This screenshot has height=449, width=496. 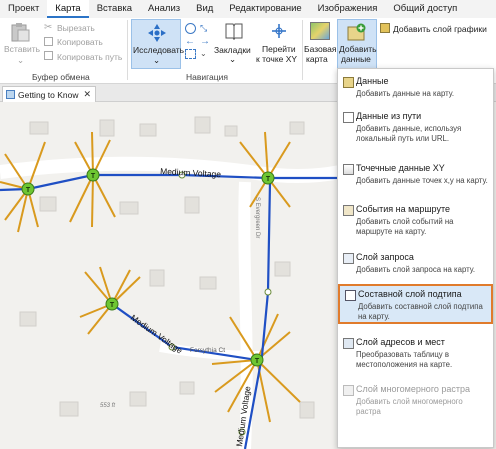 I want to click on map-document-tab: Getting to Know ✕, so click(x=49, y=94).